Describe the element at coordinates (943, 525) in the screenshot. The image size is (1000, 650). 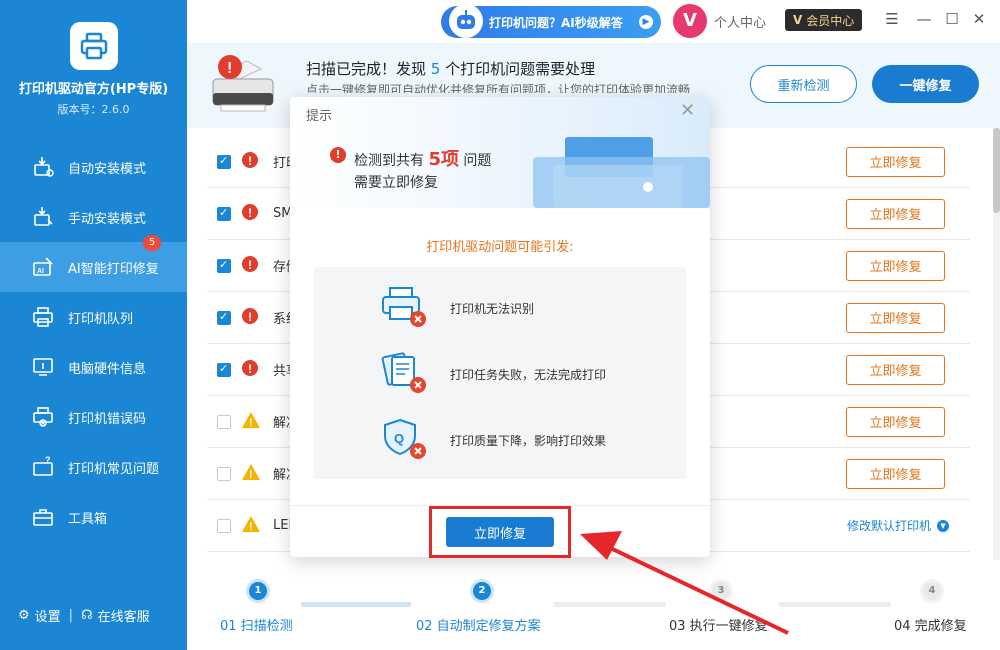
I see `chevron-down-icon: ▼` at that location.